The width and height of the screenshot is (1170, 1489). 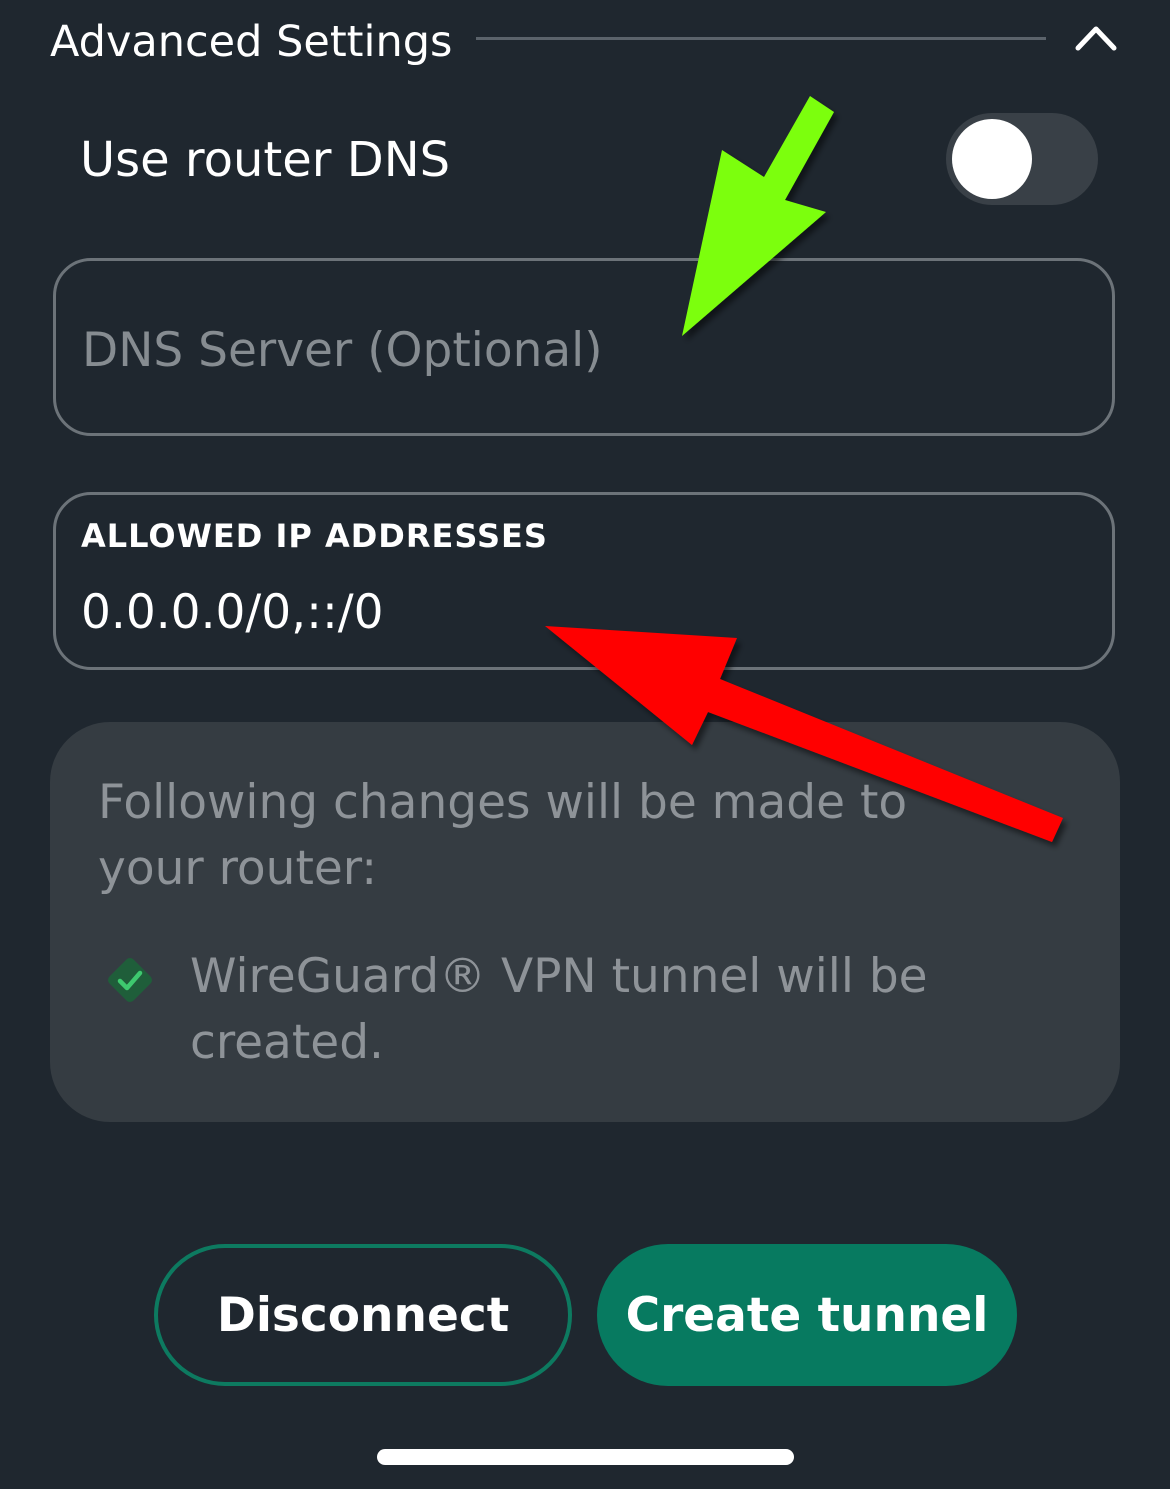 What do you see at coordinates (130, 980) in the screenshot?
I see `check-diamond-icon` at bounding box center [130, 980].